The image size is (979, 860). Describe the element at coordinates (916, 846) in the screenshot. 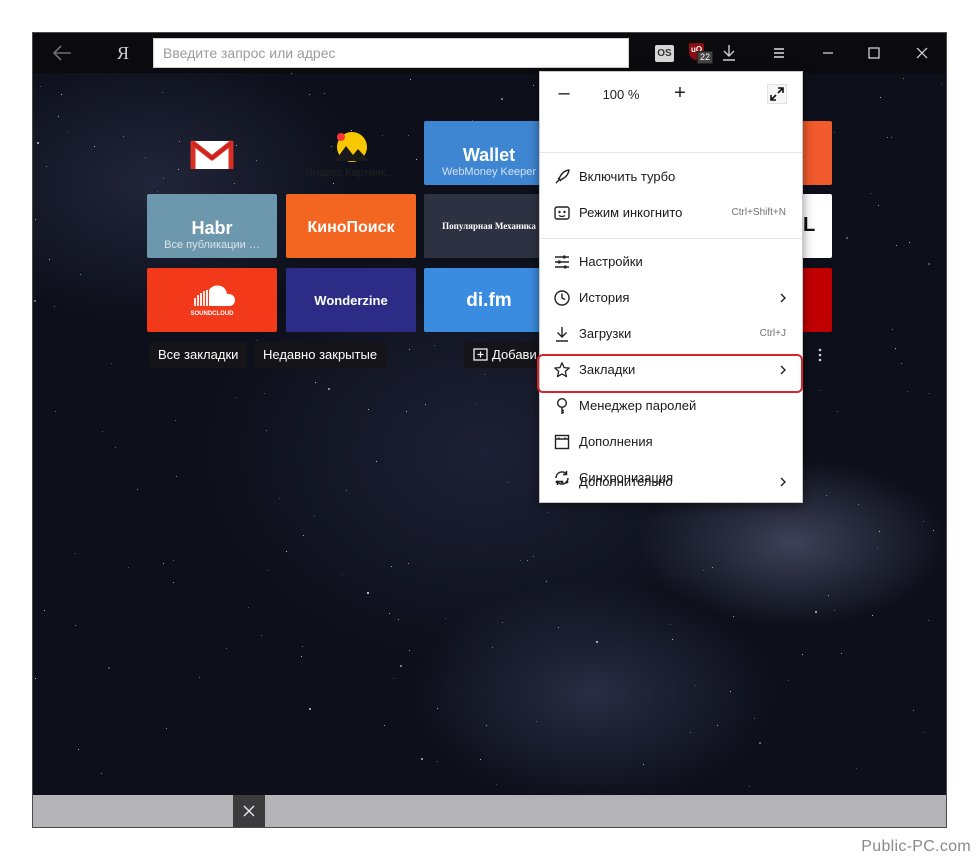

I see `watermark: Public-PC.com` at that location.